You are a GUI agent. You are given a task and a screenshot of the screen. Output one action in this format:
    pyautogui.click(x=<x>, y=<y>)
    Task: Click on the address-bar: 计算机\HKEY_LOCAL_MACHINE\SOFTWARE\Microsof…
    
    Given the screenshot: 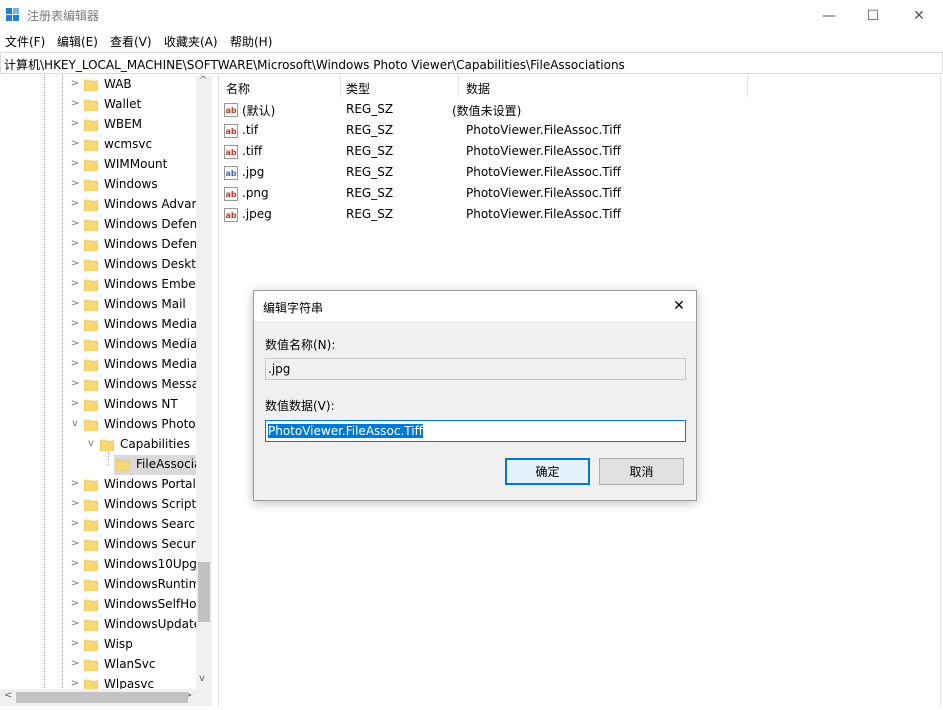 What is the action you would take?
    pyautogui.click(x=471, y=63)
    